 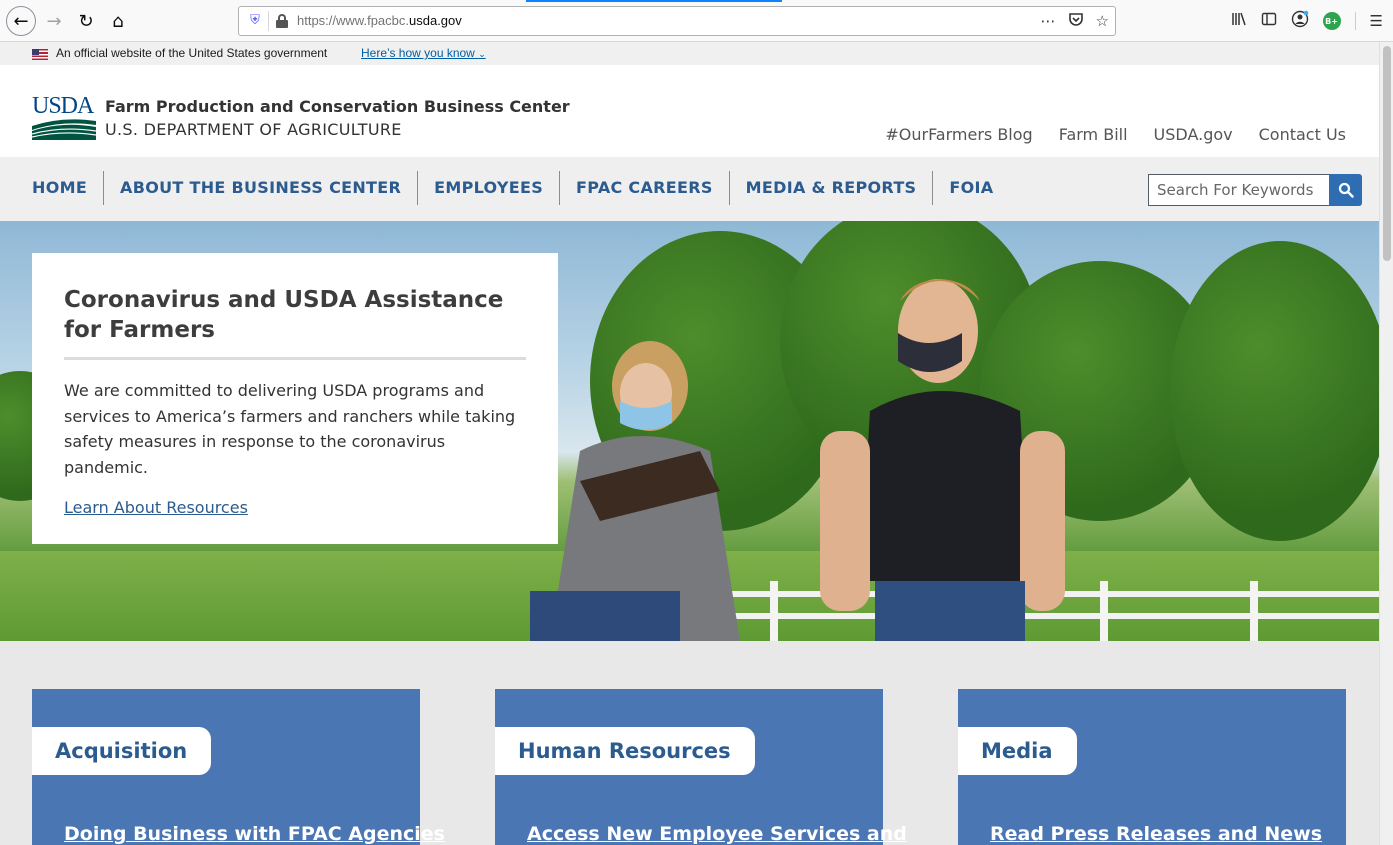 I want to click on man-figure, so click(x=942, y=460).